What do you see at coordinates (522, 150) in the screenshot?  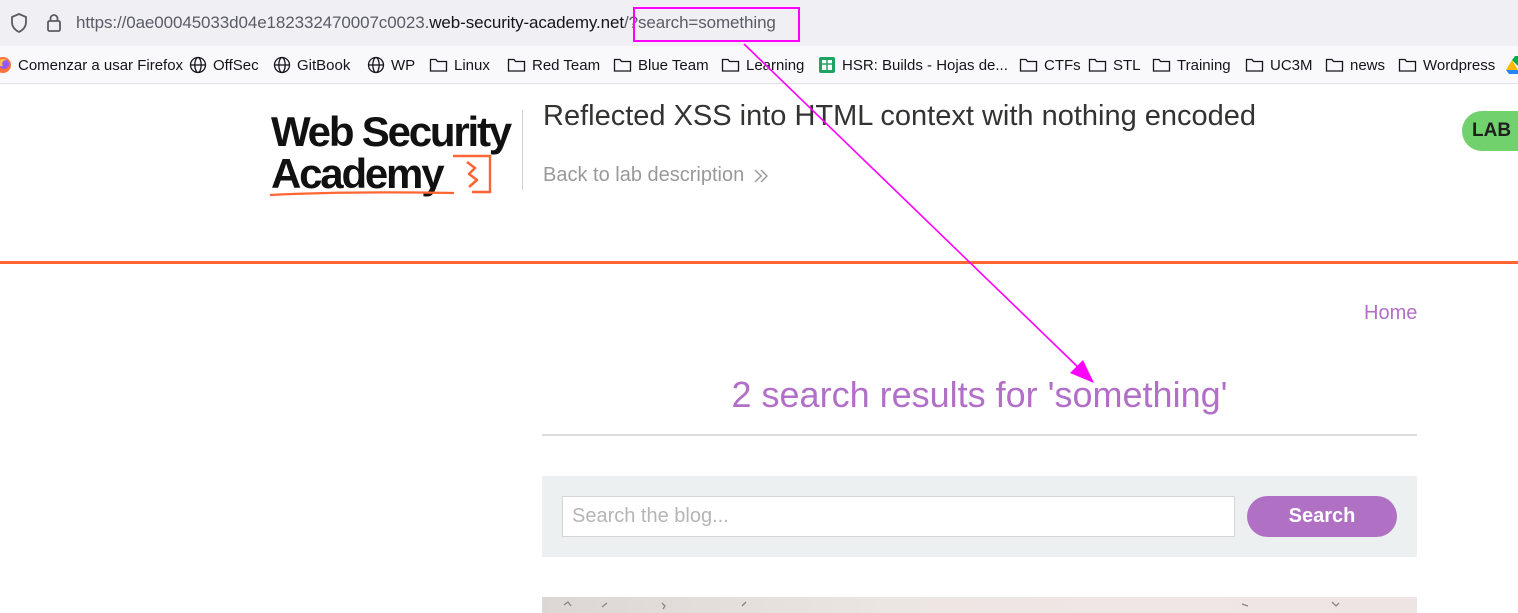 I see `header-divider` at bounding box center [522, 150].